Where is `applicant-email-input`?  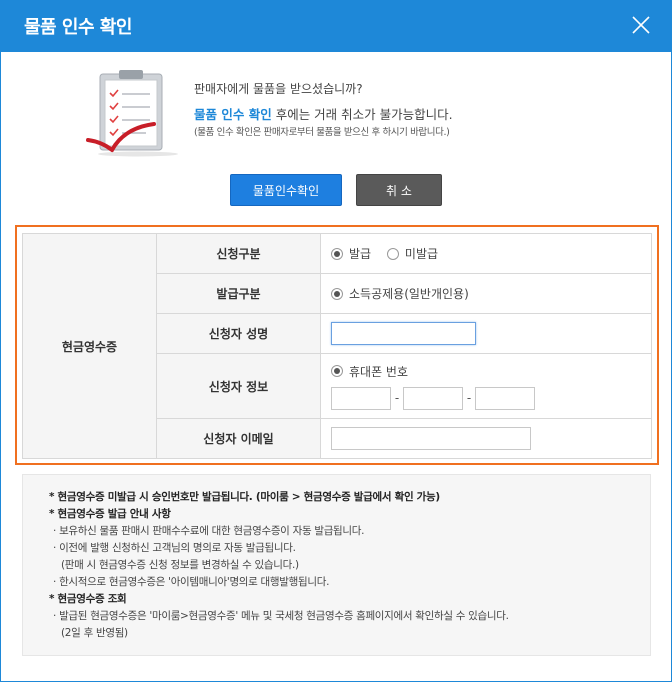 applicant-email-input is located at coordinates (431, 438).